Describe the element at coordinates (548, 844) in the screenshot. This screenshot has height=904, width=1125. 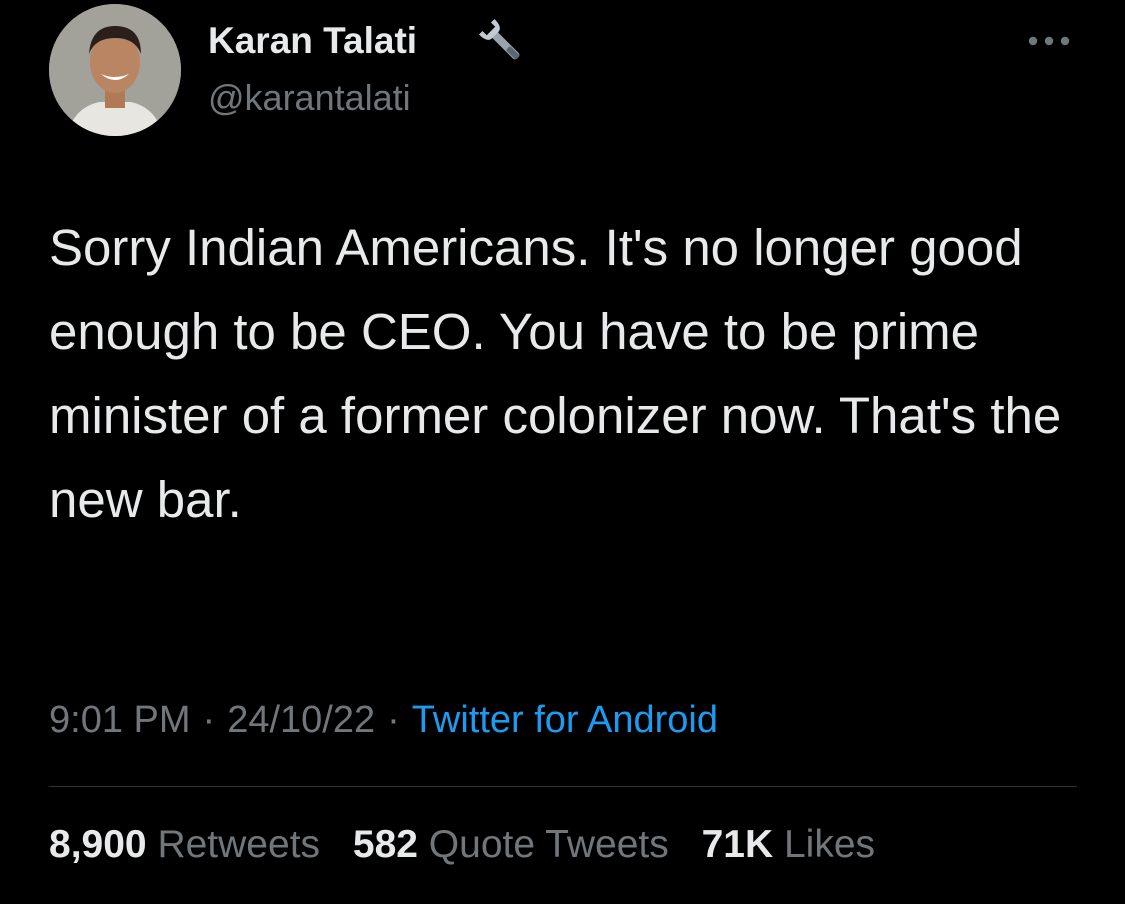
I see `quote-tweets-label: Quote Tweets` at that location.